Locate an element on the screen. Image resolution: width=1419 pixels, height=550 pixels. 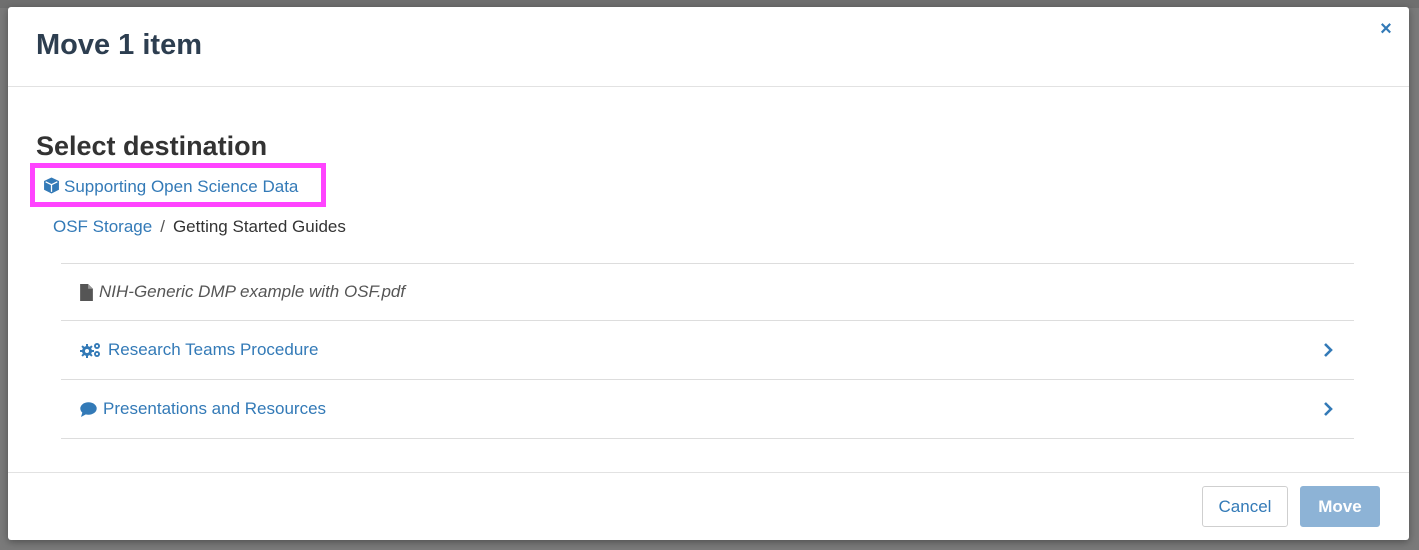
breadcrumb: OSF Storage / Getting Started Guides is located at coordinates (199, 227).